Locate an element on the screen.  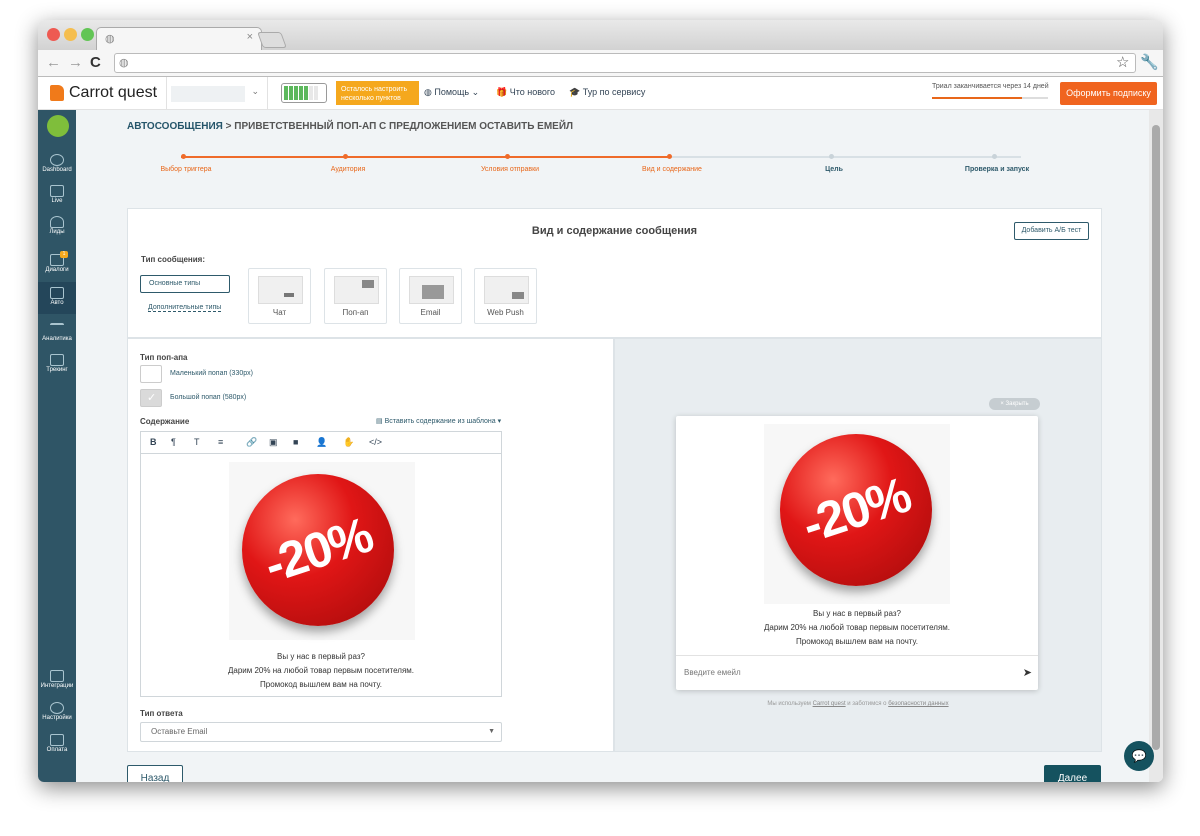
align-icon: ≡ is located at coordinates (220, 442).